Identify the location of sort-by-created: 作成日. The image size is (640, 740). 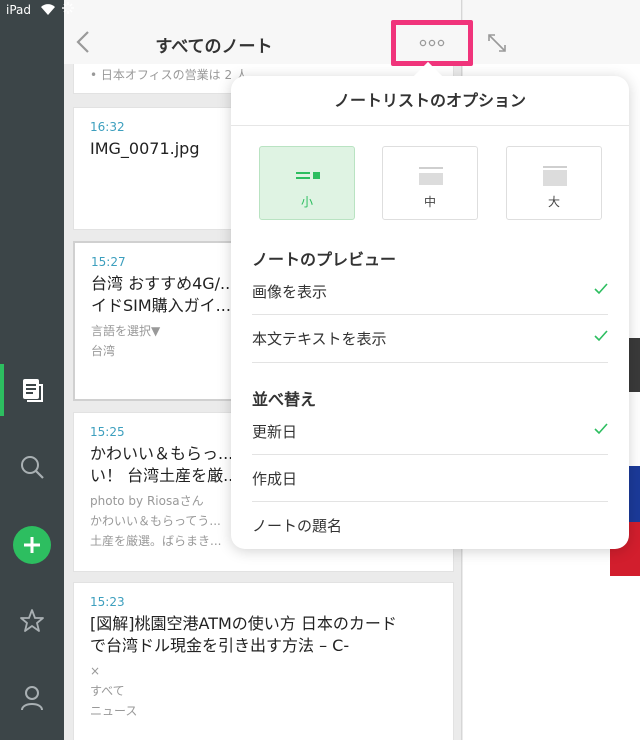
(430, 479).